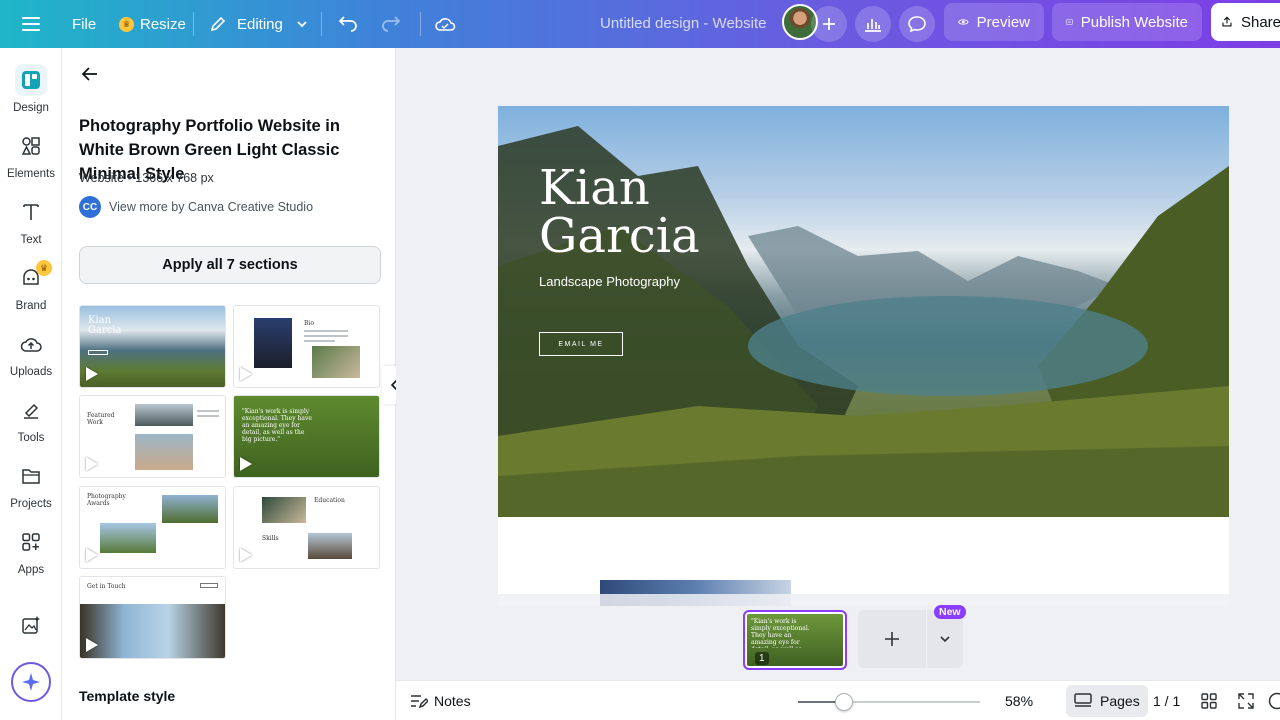  Describe the element at coordinates (1019, 700) in the screenshot. I see `zoom-level: 58%` at that location.